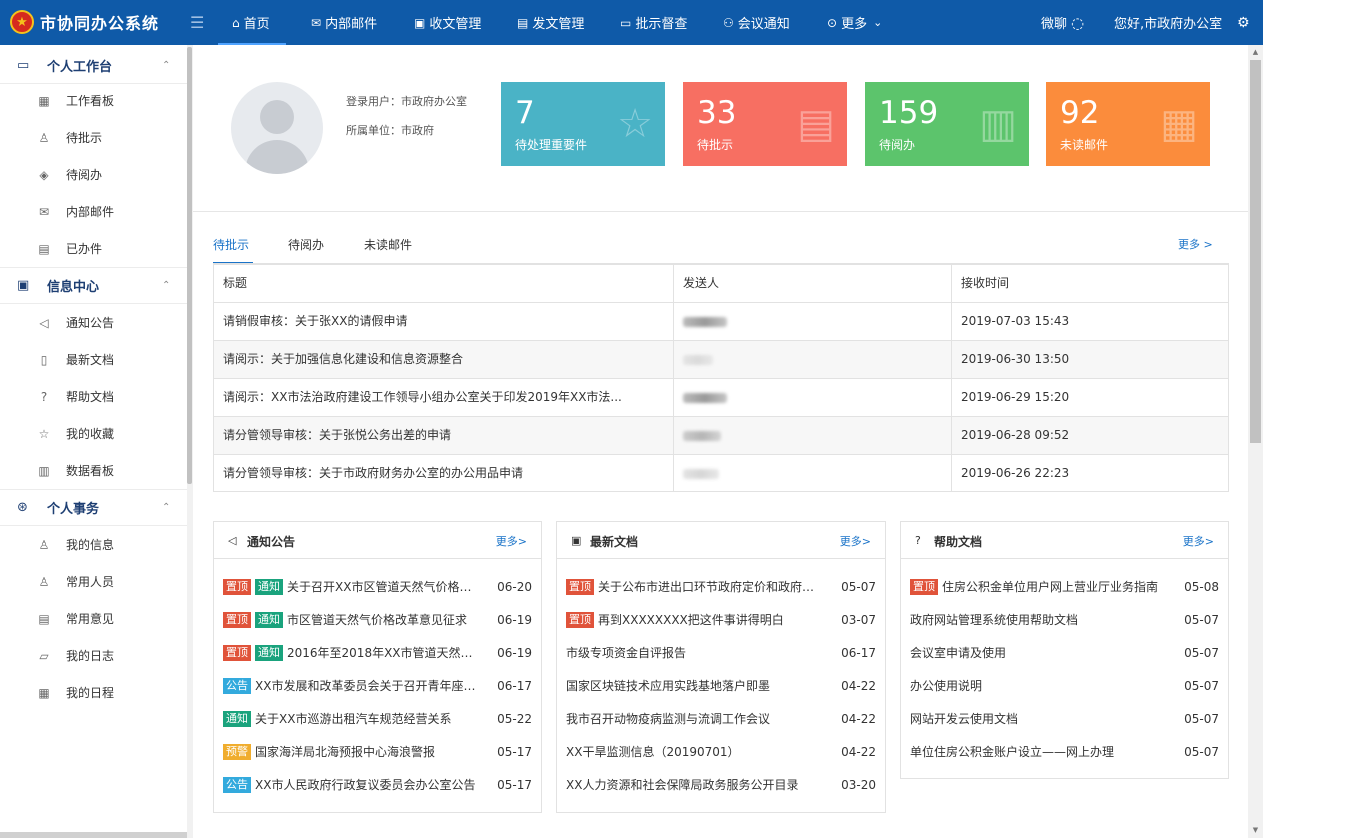 The image size is (1364, 838). What do you see at coordinates (231, 244) in the screenshot?
I see `tab-pending-approval: 待批示` at bounding box center [231, 244].